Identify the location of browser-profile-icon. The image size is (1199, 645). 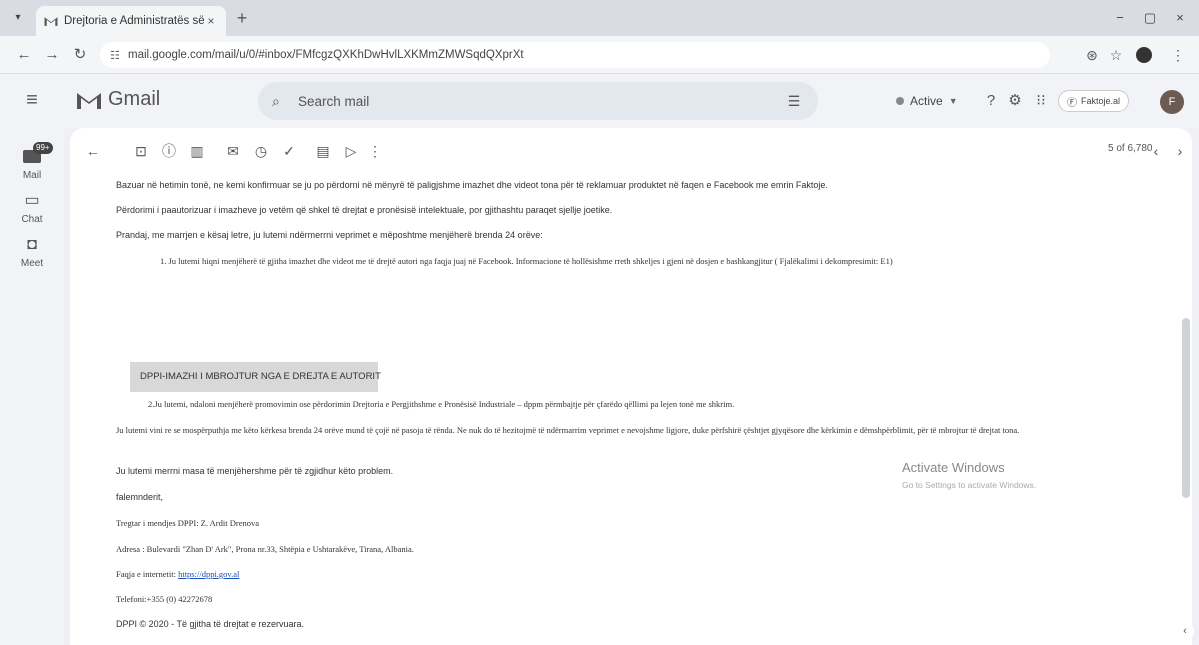
(1144, 55).